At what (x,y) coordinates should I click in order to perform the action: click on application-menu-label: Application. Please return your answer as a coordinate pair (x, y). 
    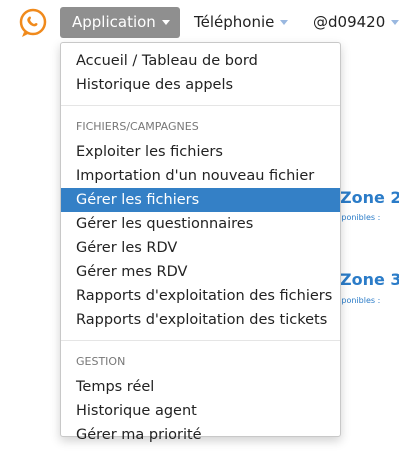
    Looking at the image, I should click on (114, 22).